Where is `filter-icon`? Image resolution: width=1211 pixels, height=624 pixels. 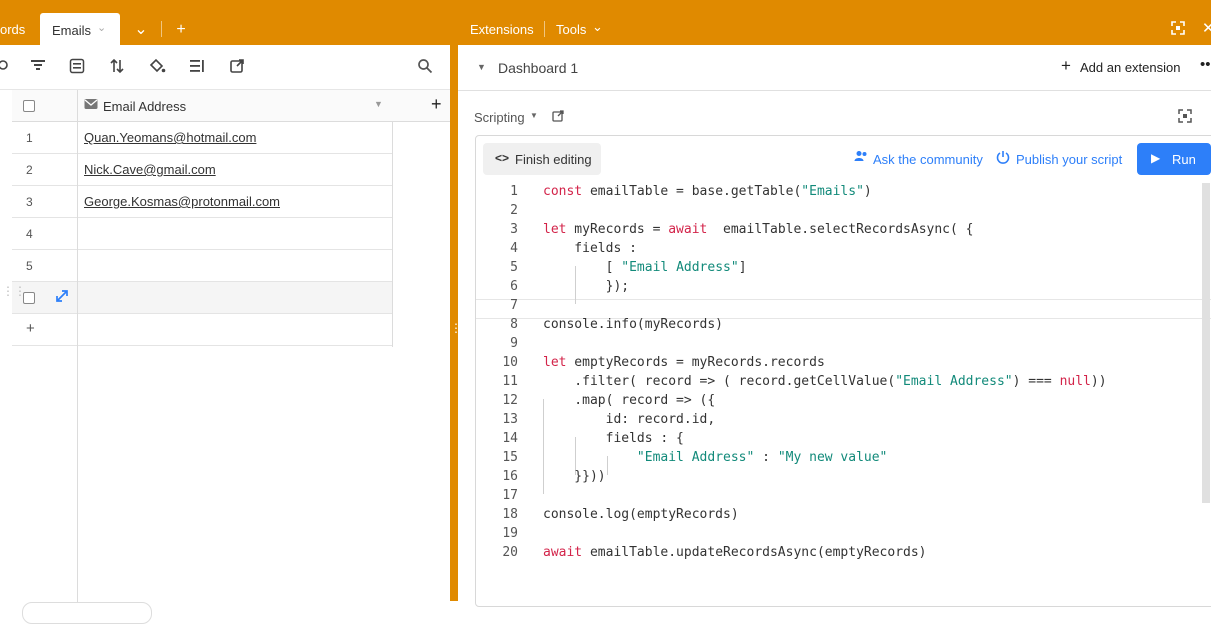
filter-icon is located at coordinates (38, 67).